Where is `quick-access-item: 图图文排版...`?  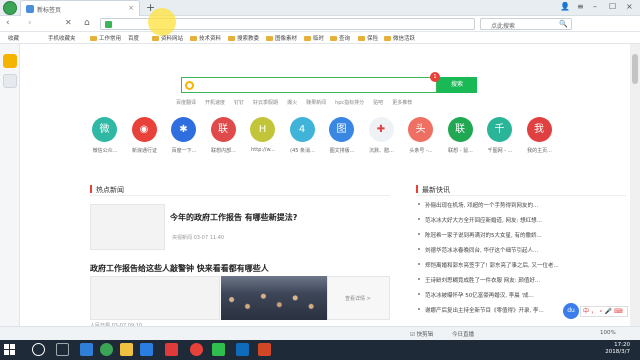 quick-access-item: 图图文排版... is located at coordinates (342, 137).